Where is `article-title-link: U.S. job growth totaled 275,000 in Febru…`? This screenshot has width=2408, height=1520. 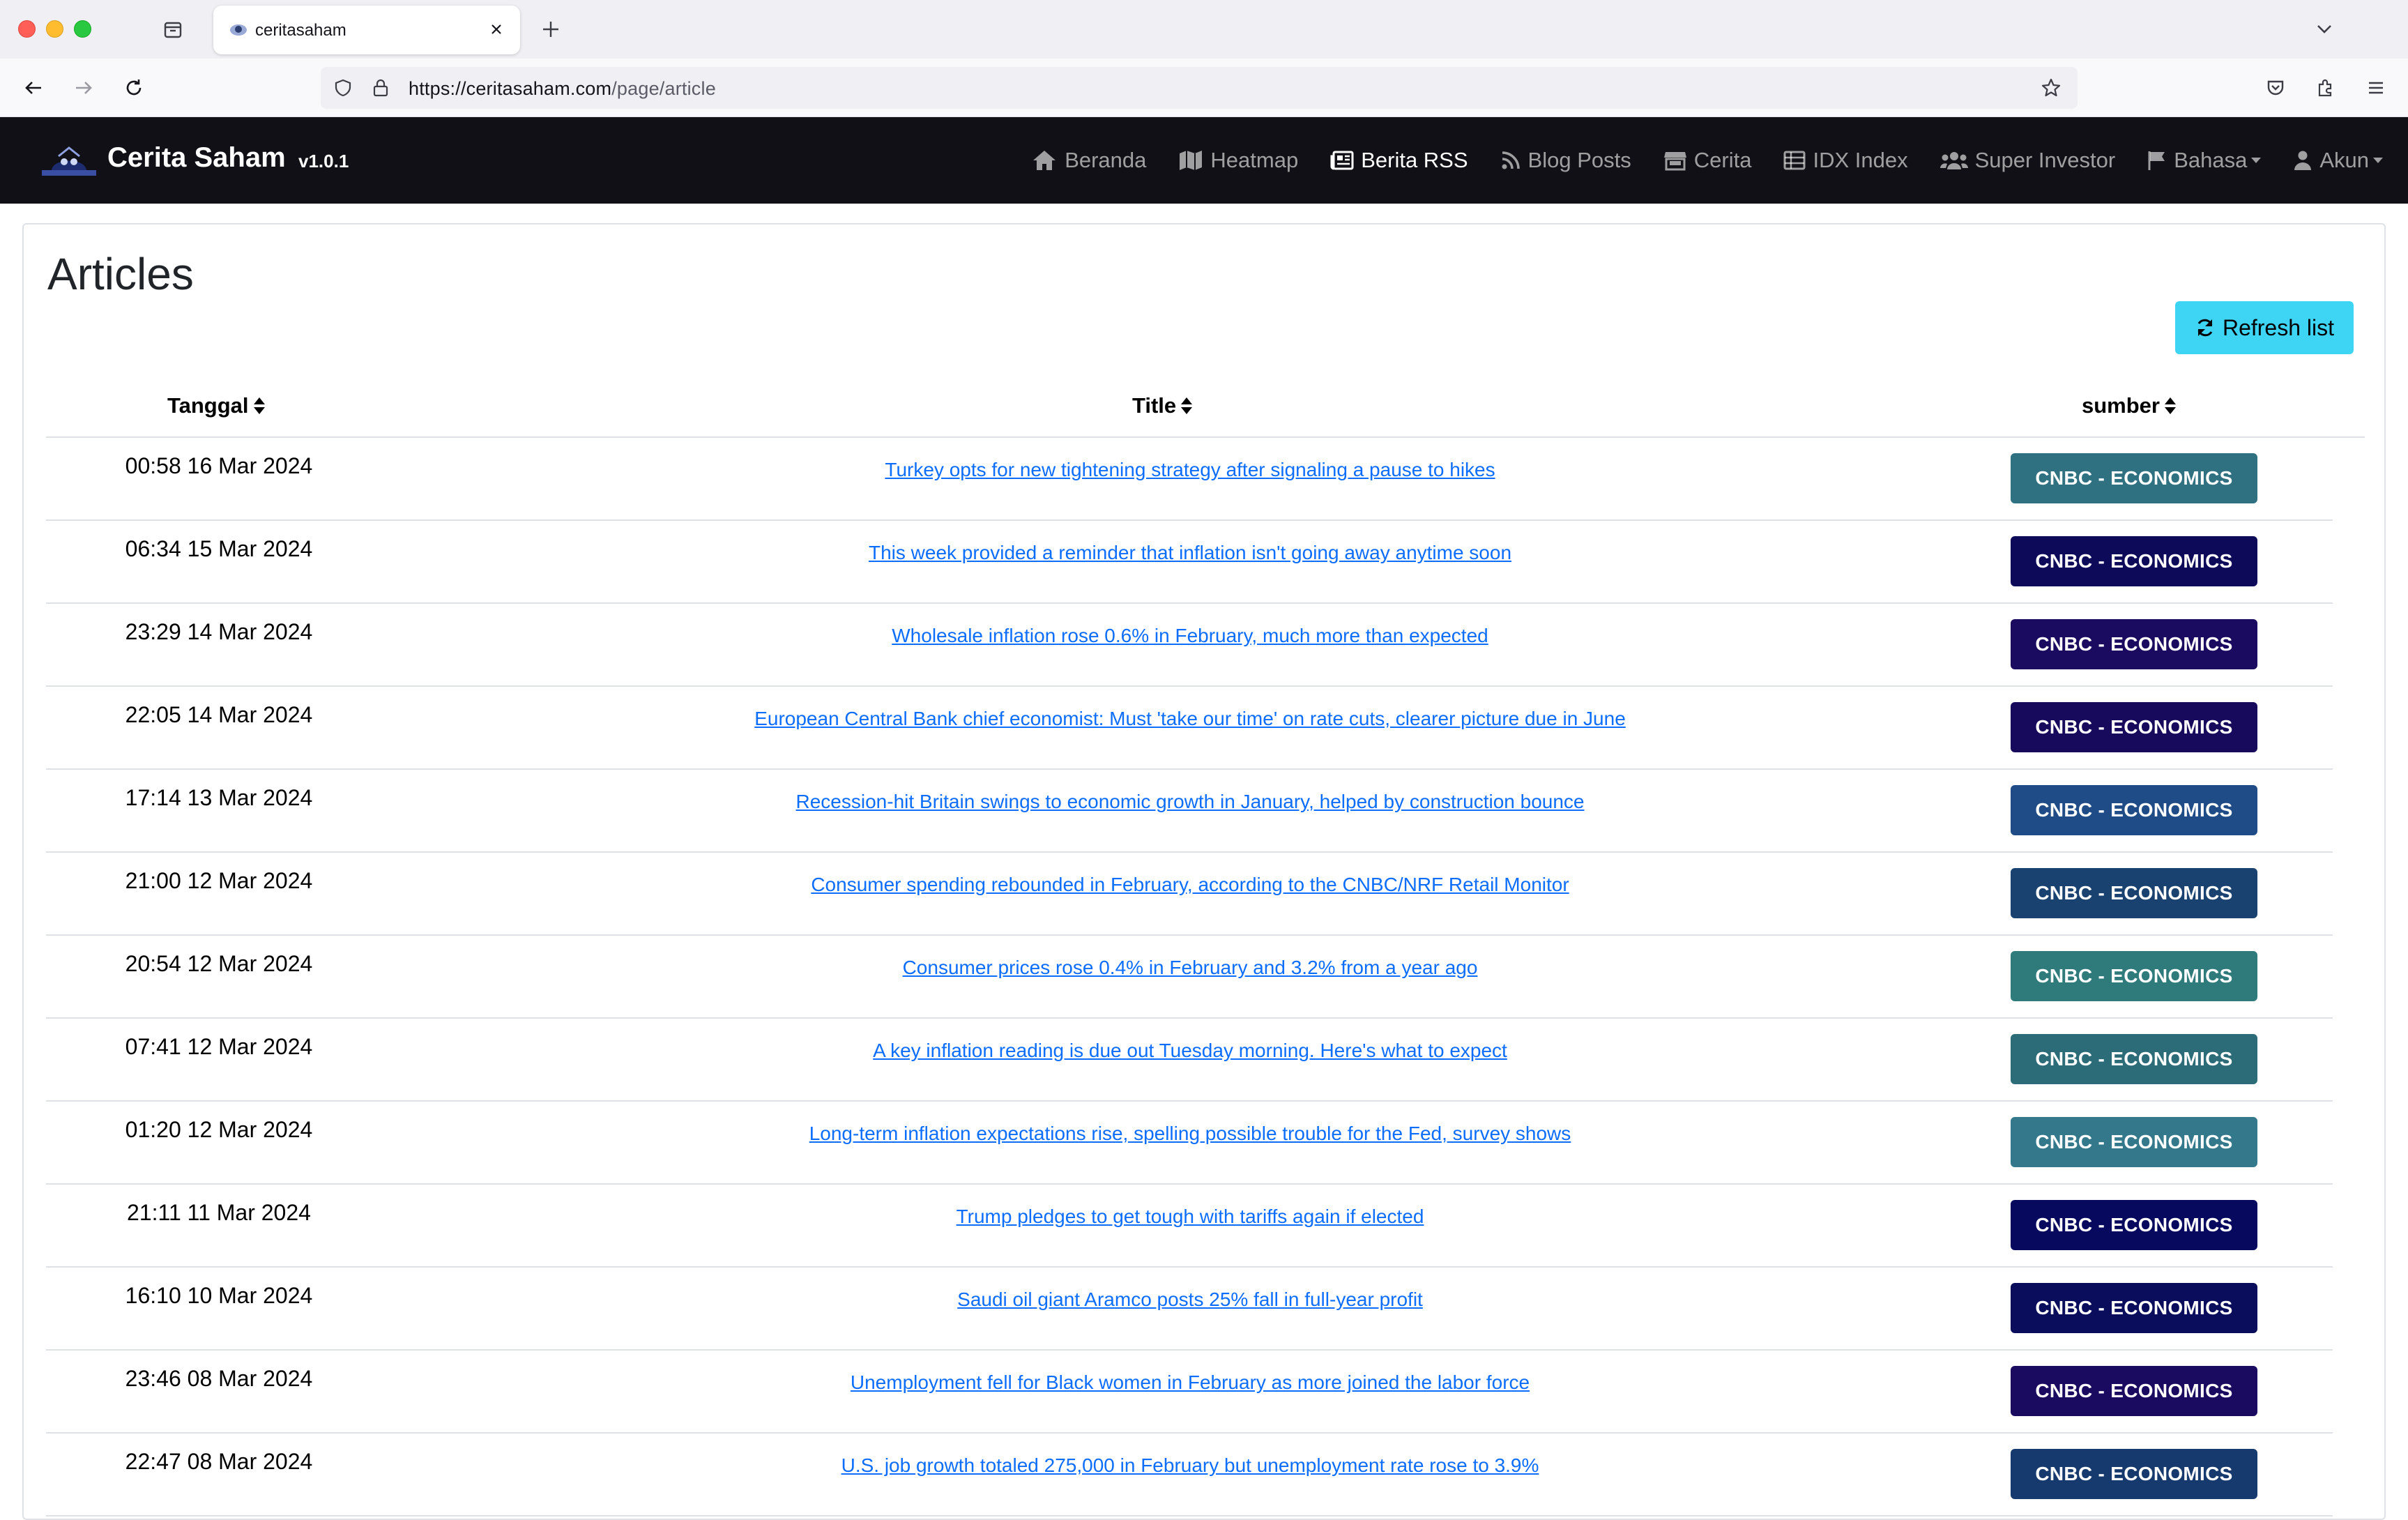
article-title-link: U.S. job growth totaled 275,000 in Febru… is located at coordinates (1190, 1465).